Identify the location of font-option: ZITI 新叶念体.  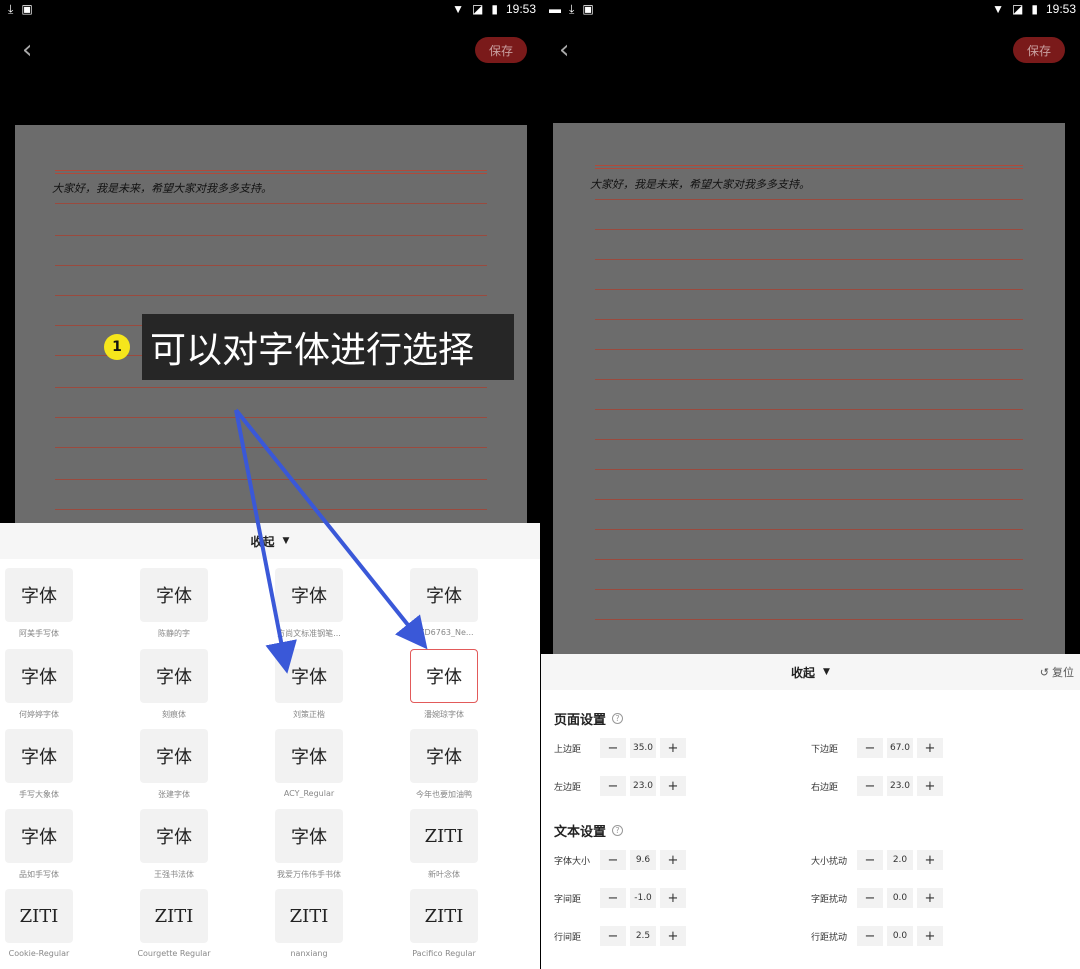
(472, 849).